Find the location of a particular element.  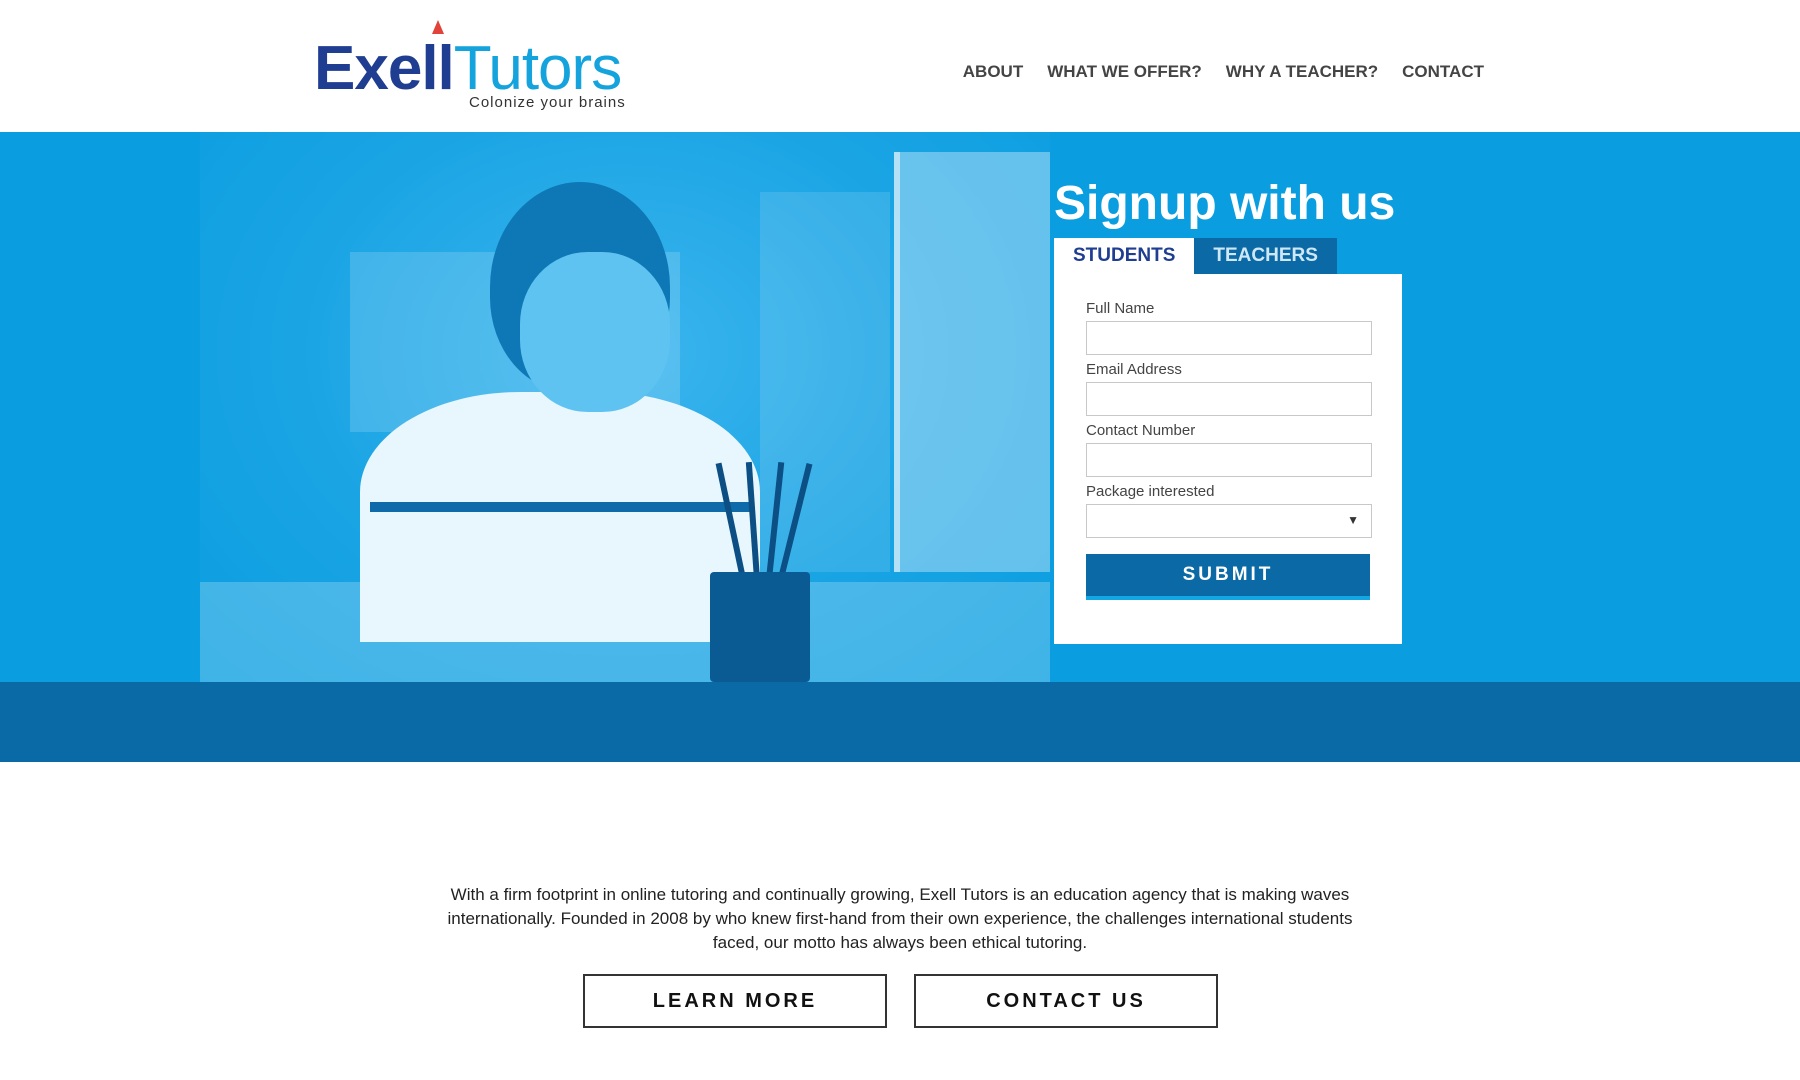

email-field-group: Email Address is located at coordinates (1229, 388).